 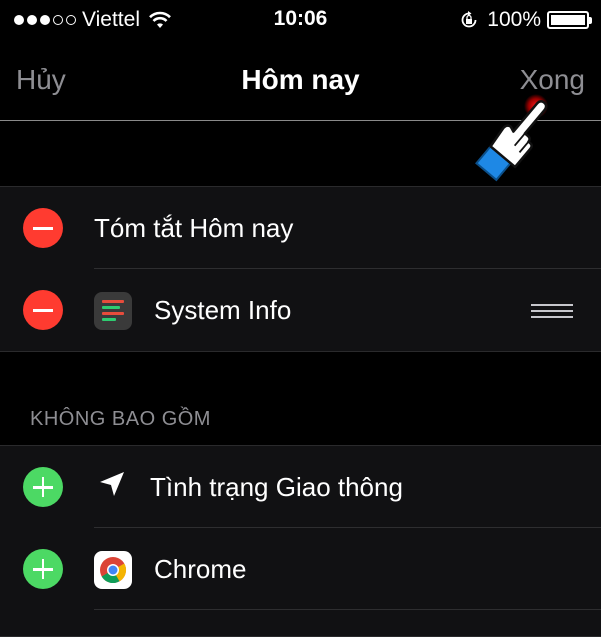 What do you see at coordinates (113, 311) in the screenshot?
I see `system-info-app-icon` at bounding box center [113, 311].